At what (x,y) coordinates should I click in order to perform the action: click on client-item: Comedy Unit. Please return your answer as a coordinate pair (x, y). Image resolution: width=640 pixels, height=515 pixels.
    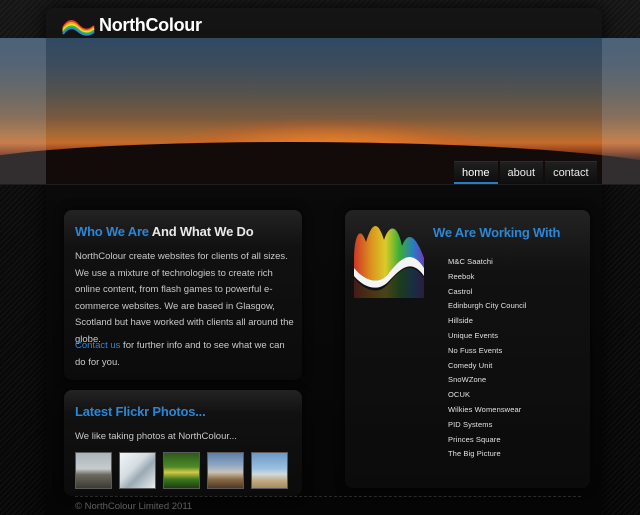
    Looking at the image, I should click on (470, 365).